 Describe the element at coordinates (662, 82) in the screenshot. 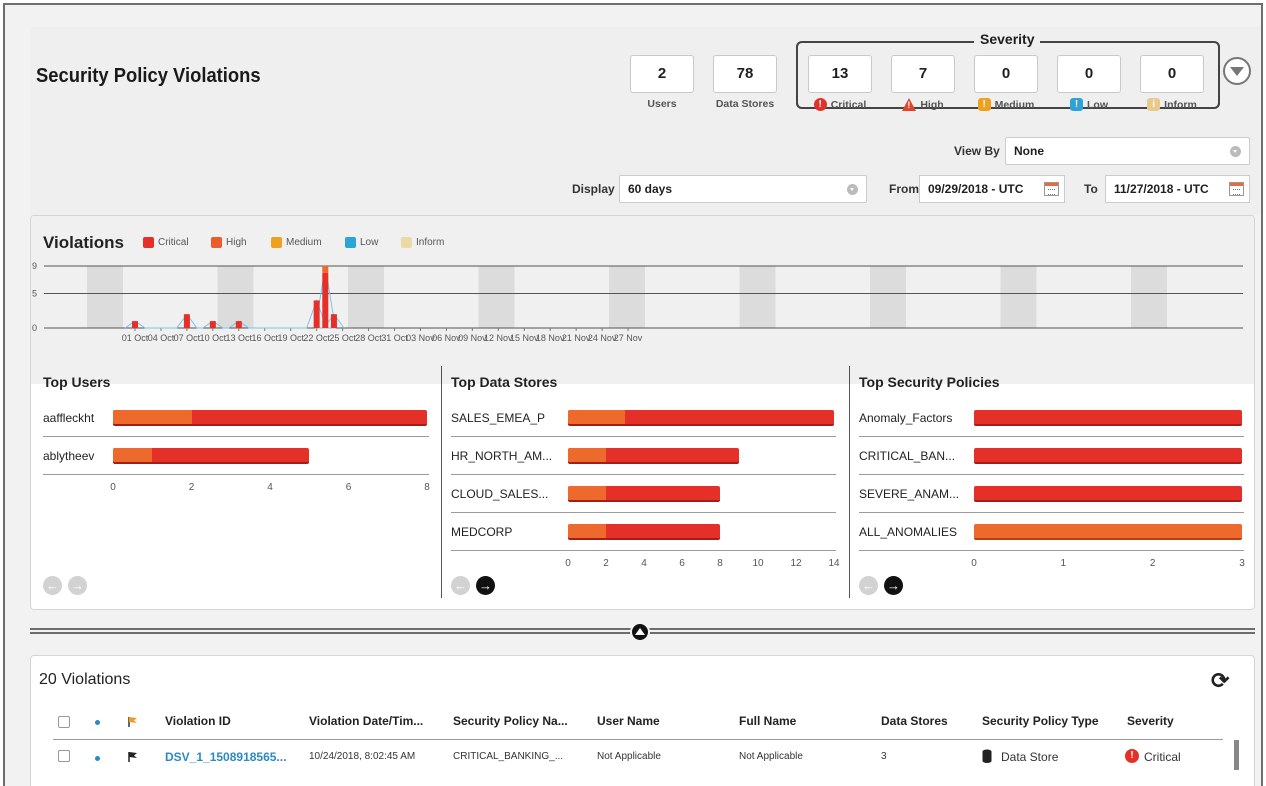

I see `users-stat: 2 Users` at that location.